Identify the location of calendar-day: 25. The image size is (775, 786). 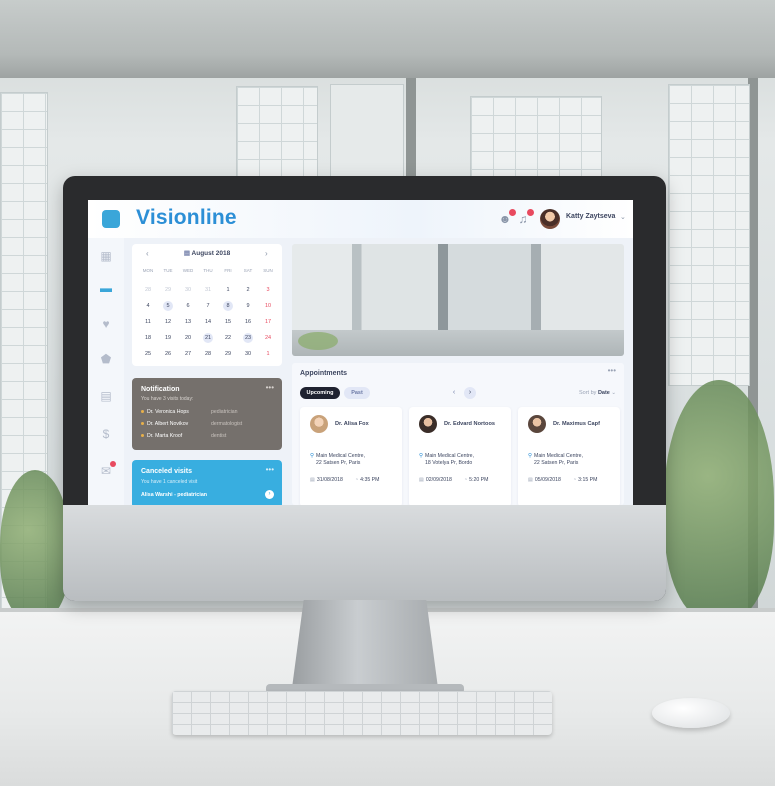
(148, 354).